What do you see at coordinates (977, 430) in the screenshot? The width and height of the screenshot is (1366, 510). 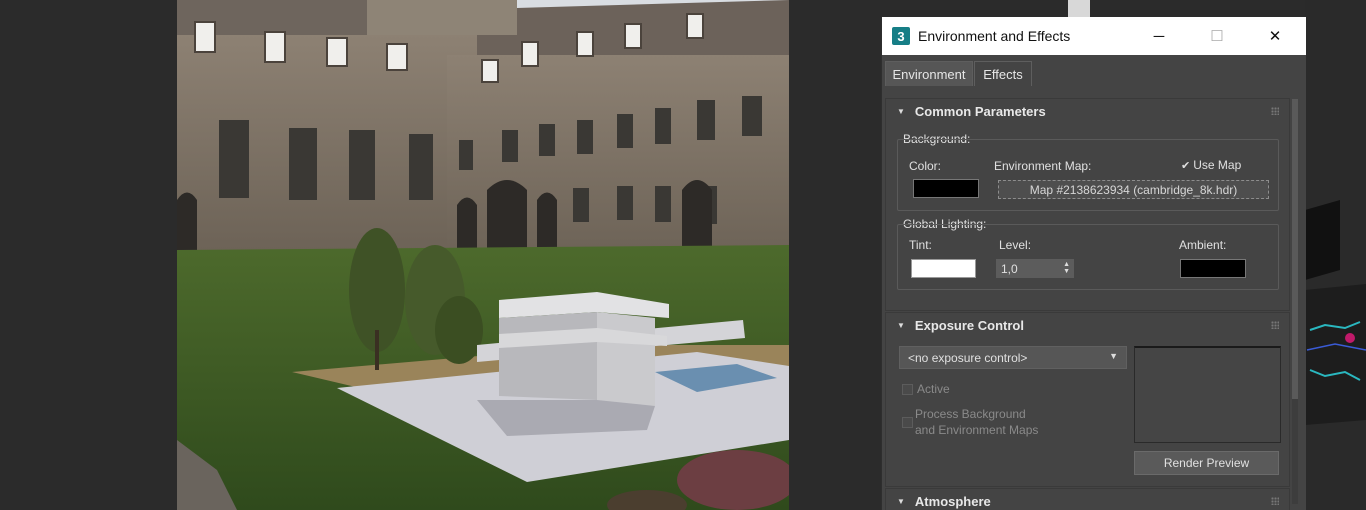 I see `process-background-label-line2: and Environment Maps` at bounding box center [977, 430].